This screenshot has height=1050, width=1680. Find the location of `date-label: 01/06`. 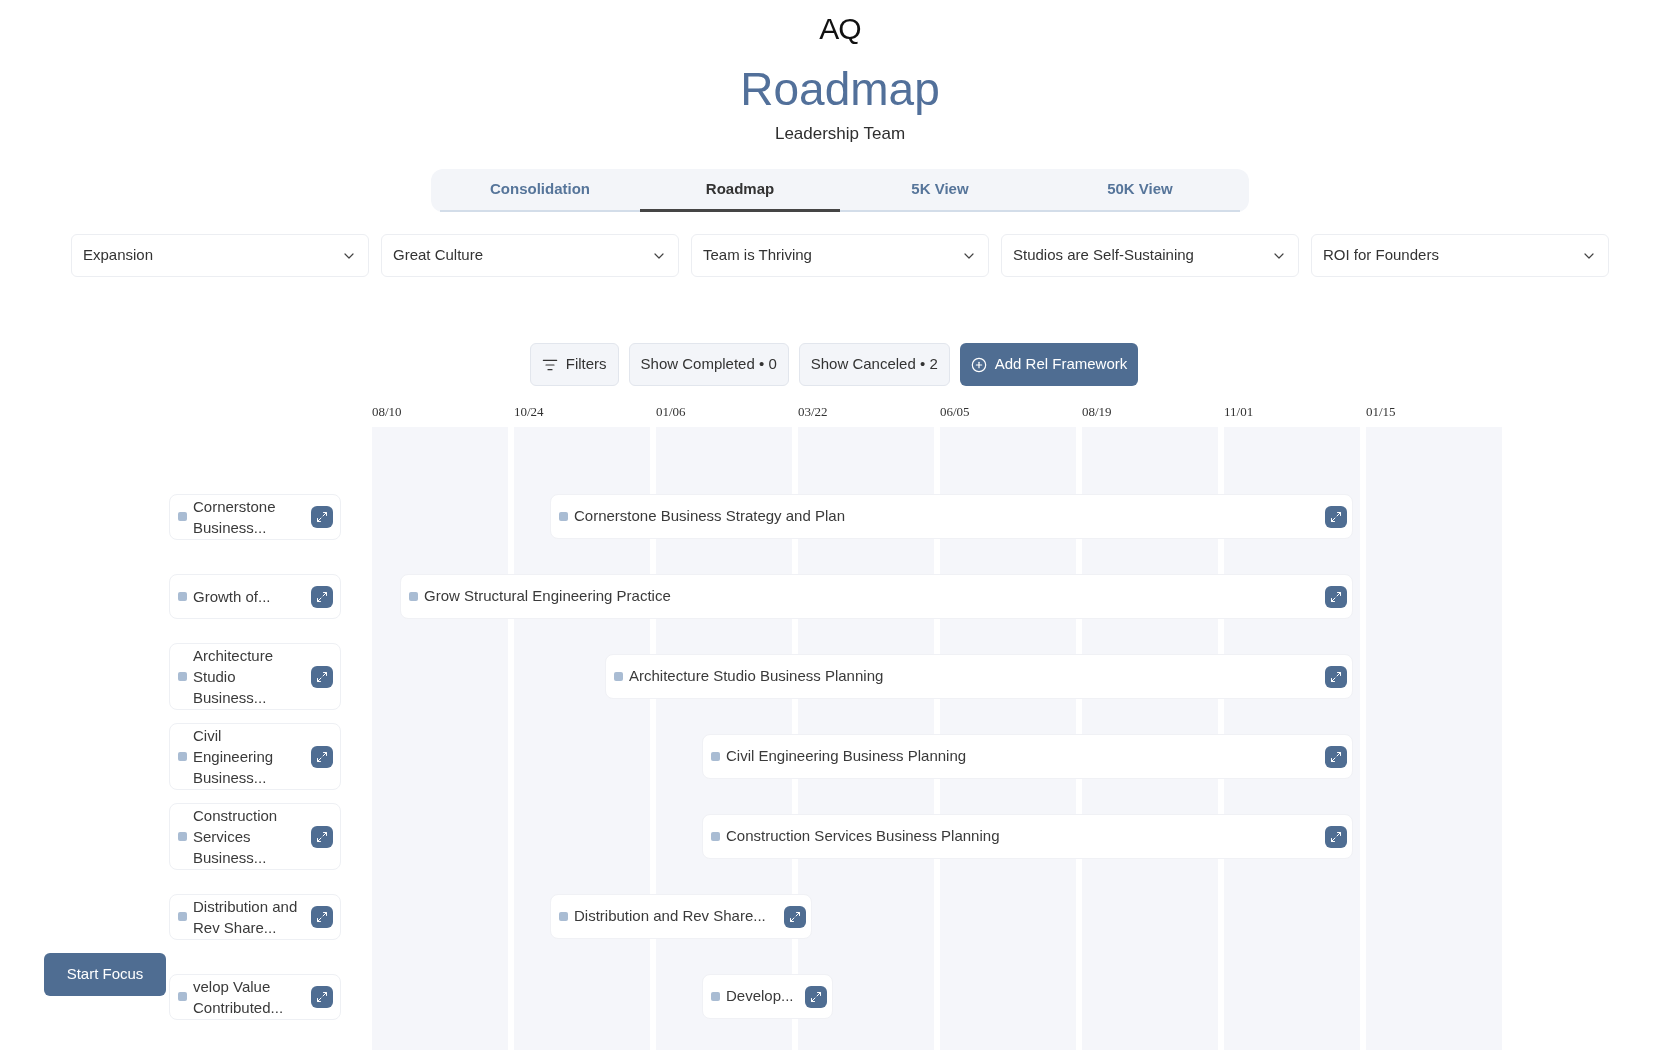

date-label: 01/06 is located at coordinates (671, 411).